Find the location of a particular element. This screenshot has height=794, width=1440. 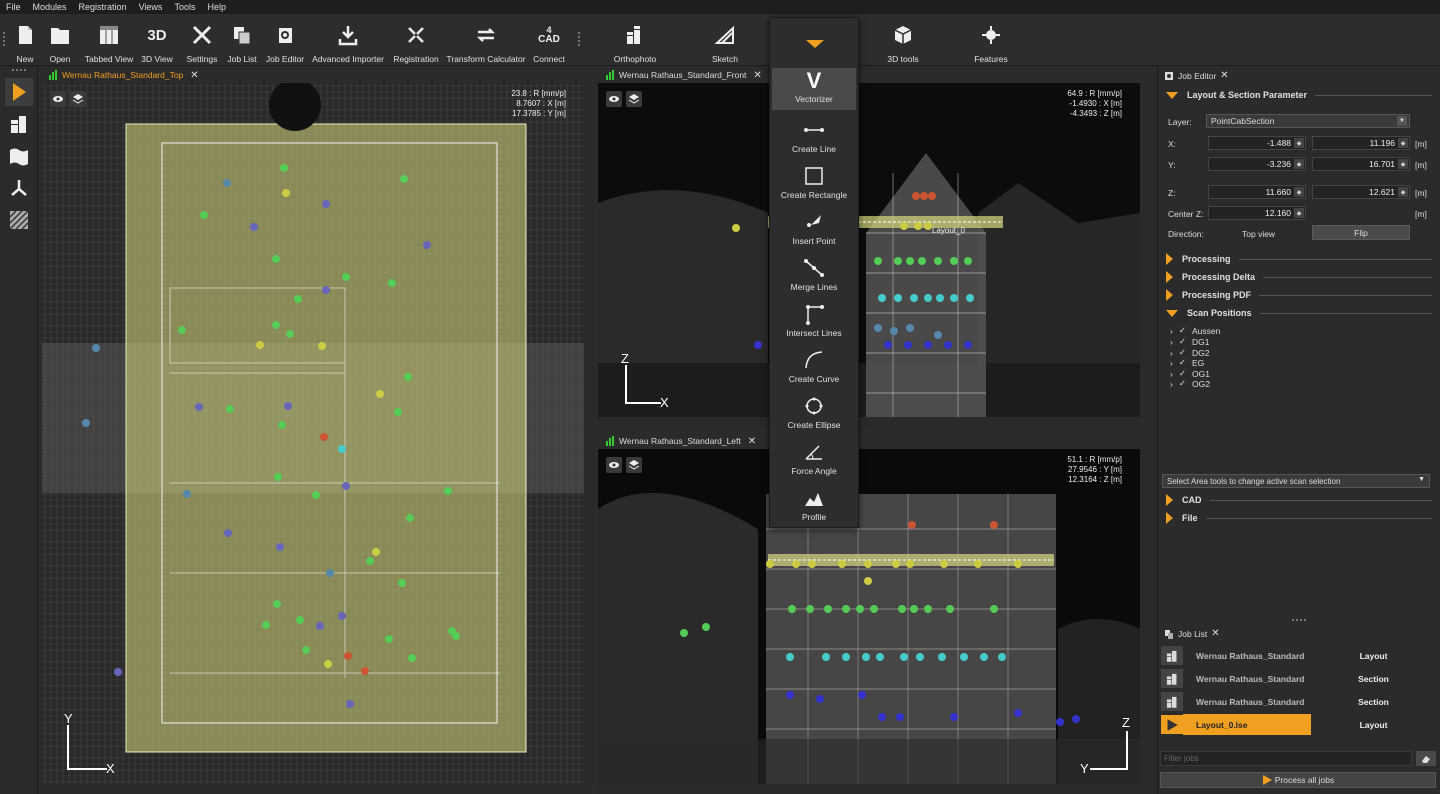

file-section: File is located at coordinates (1299, 518).